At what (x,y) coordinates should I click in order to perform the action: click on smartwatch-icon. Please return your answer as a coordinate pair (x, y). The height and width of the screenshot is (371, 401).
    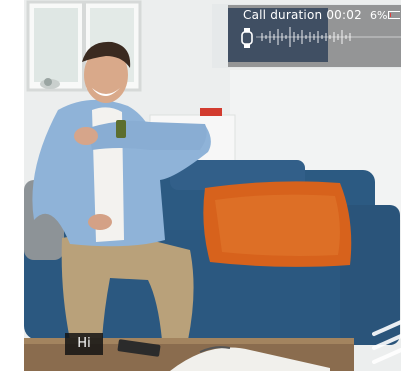
    Looking at the image, I should click on (247, 38).